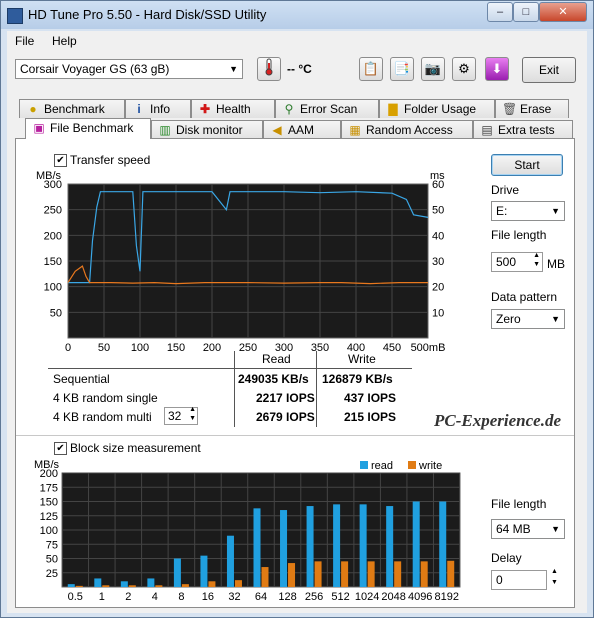 The width and height of the screenshot is (594, 618). What do you see at coordinates (158, 108) in the screenshot?
I see `tab-info: i Info` at bounding box center [158, 108].